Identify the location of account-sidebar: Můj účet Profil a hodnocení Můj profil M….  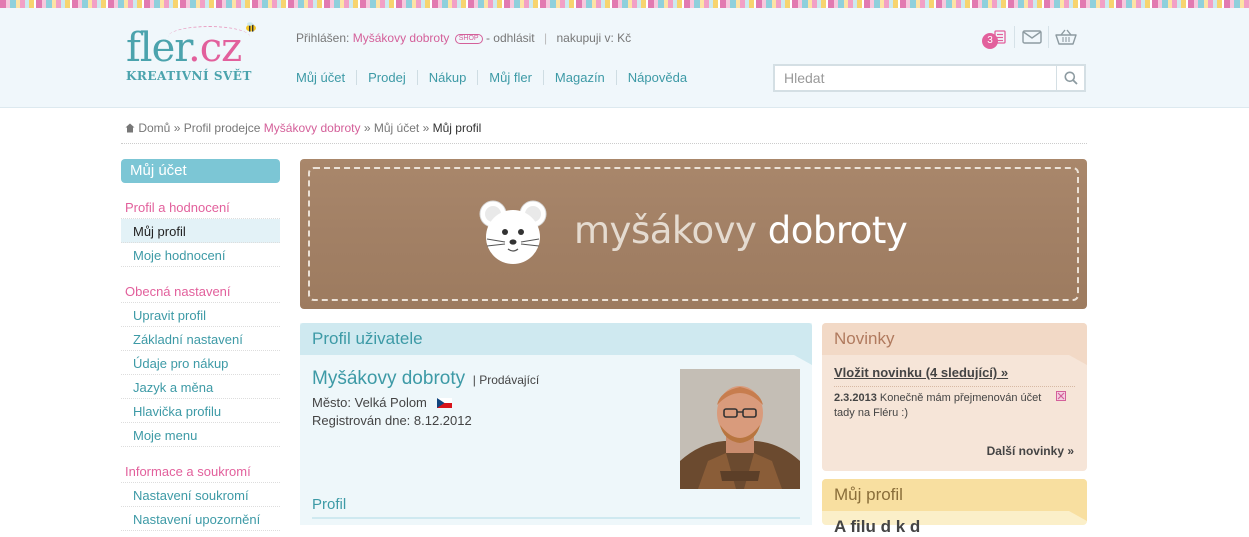
(200, 345).